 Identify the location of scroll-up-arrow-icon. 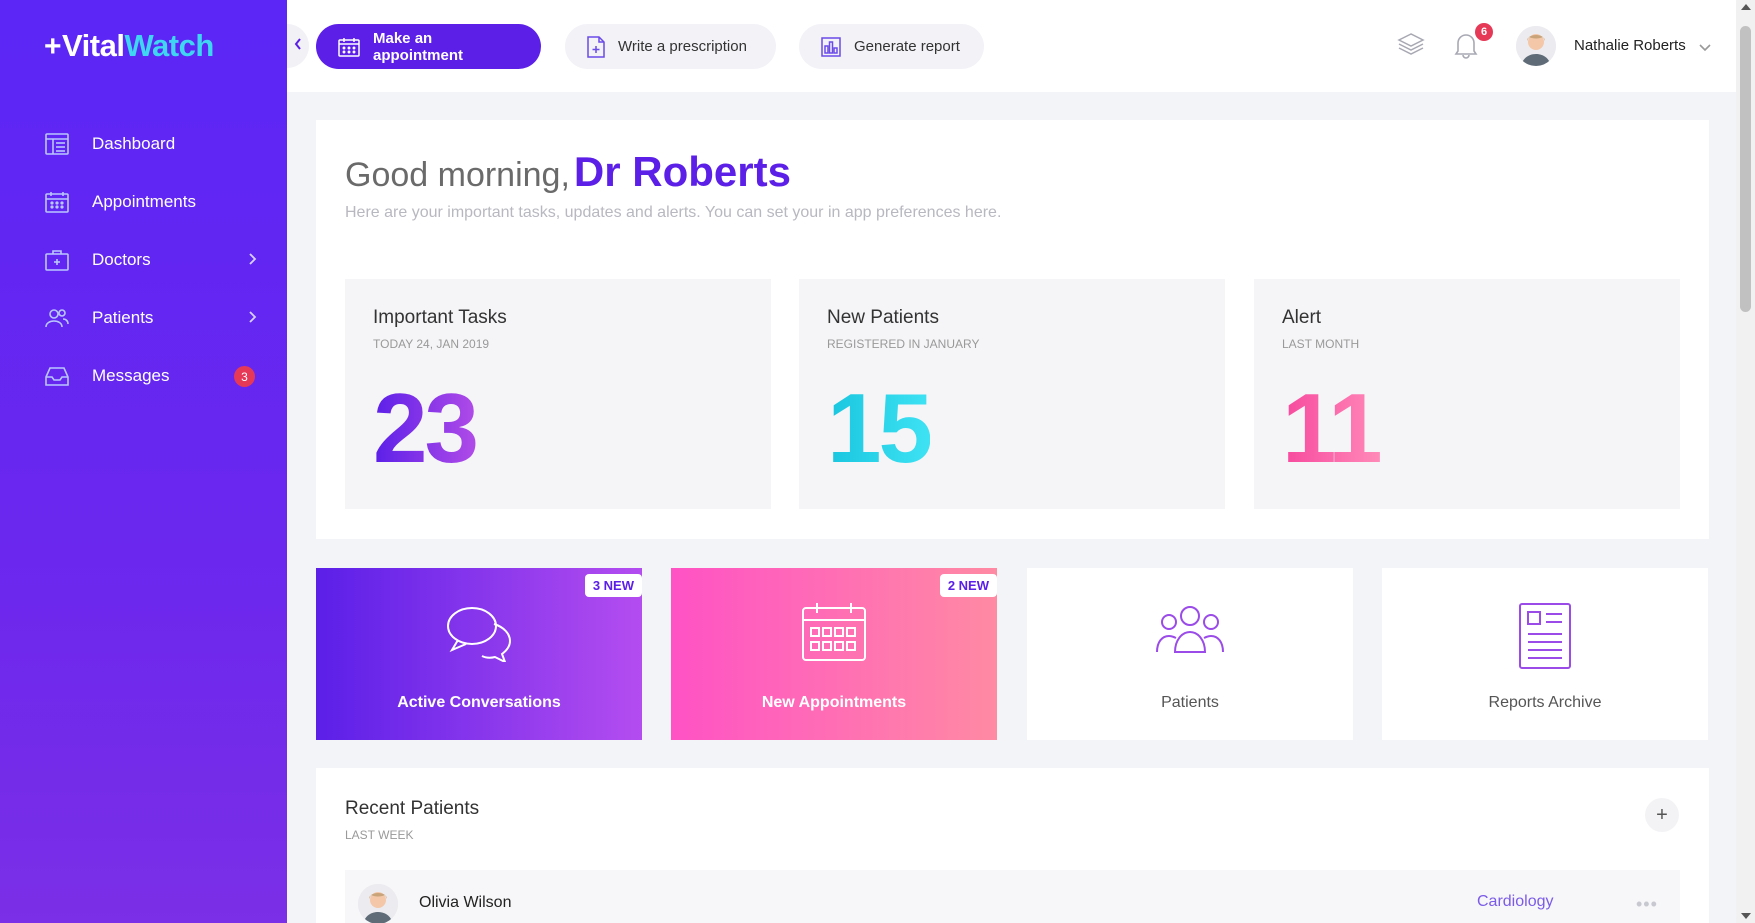
(1746, 7).